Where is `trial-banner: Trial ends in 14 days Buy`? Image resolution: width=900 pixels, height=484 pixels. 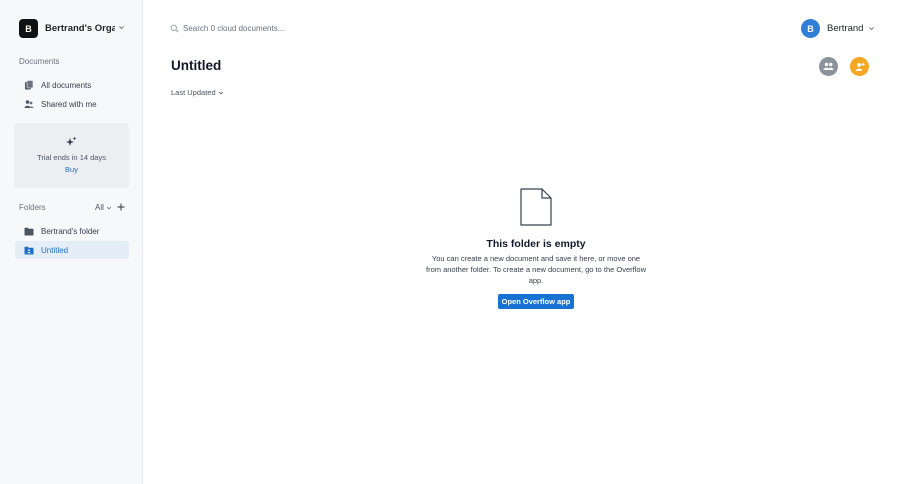
trial-banner: Trial ends in 14 days Buy is located at coordinates (71, 155).